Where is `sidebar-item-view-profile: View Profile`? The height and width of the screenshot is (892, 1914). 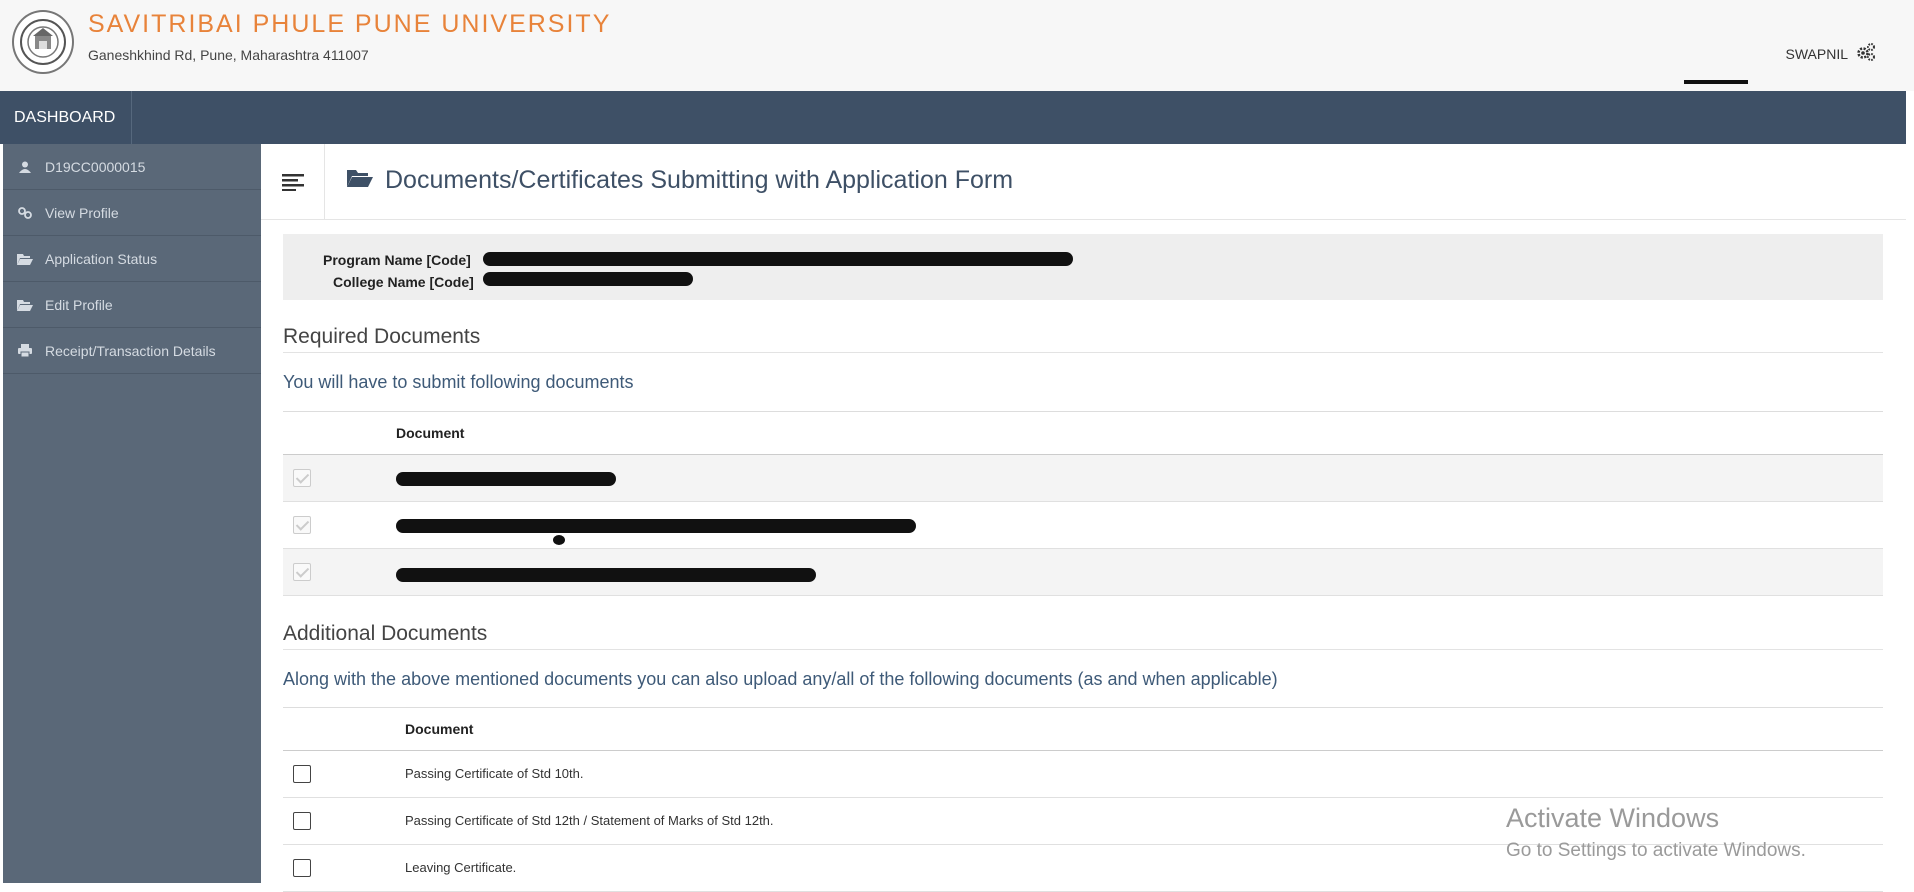
sidebar-item-view-profile: View Profile is located at coordinates (132, 213).